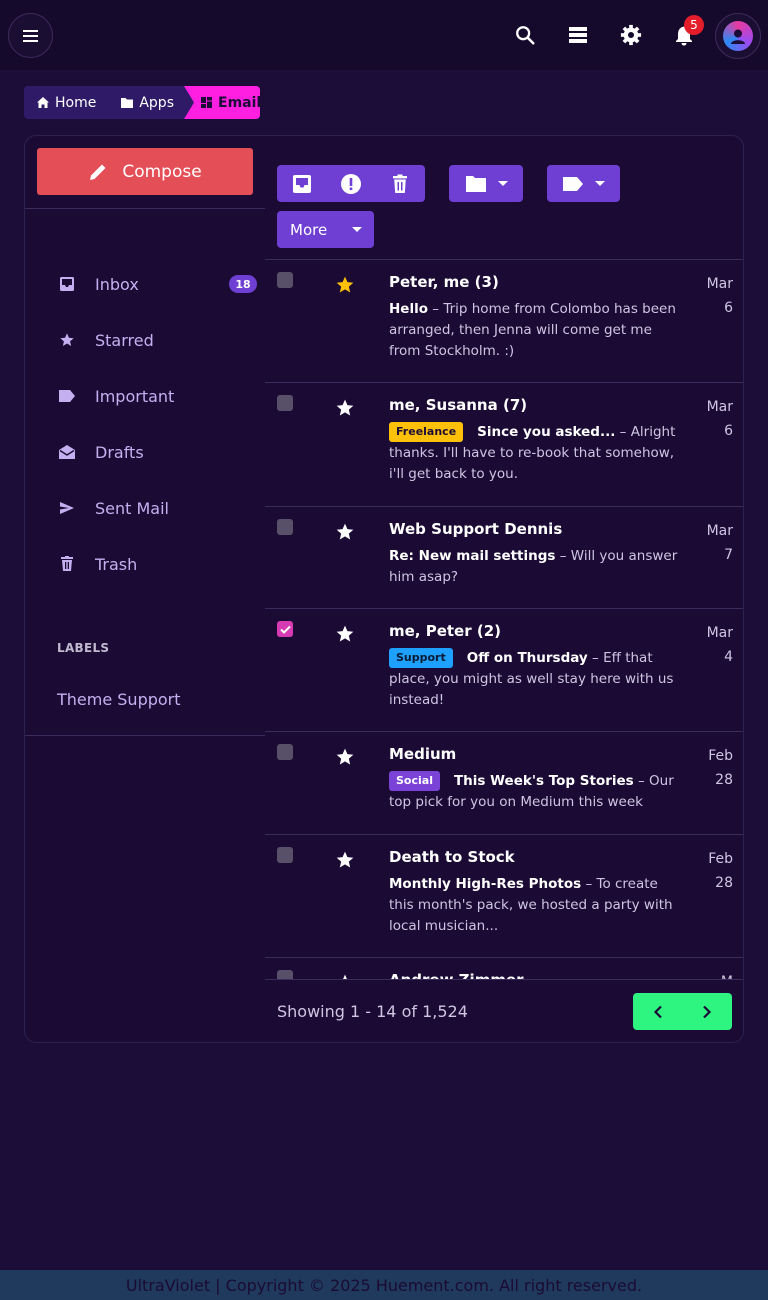  I want to click on inbox-tray-icon, so click(301, 183).